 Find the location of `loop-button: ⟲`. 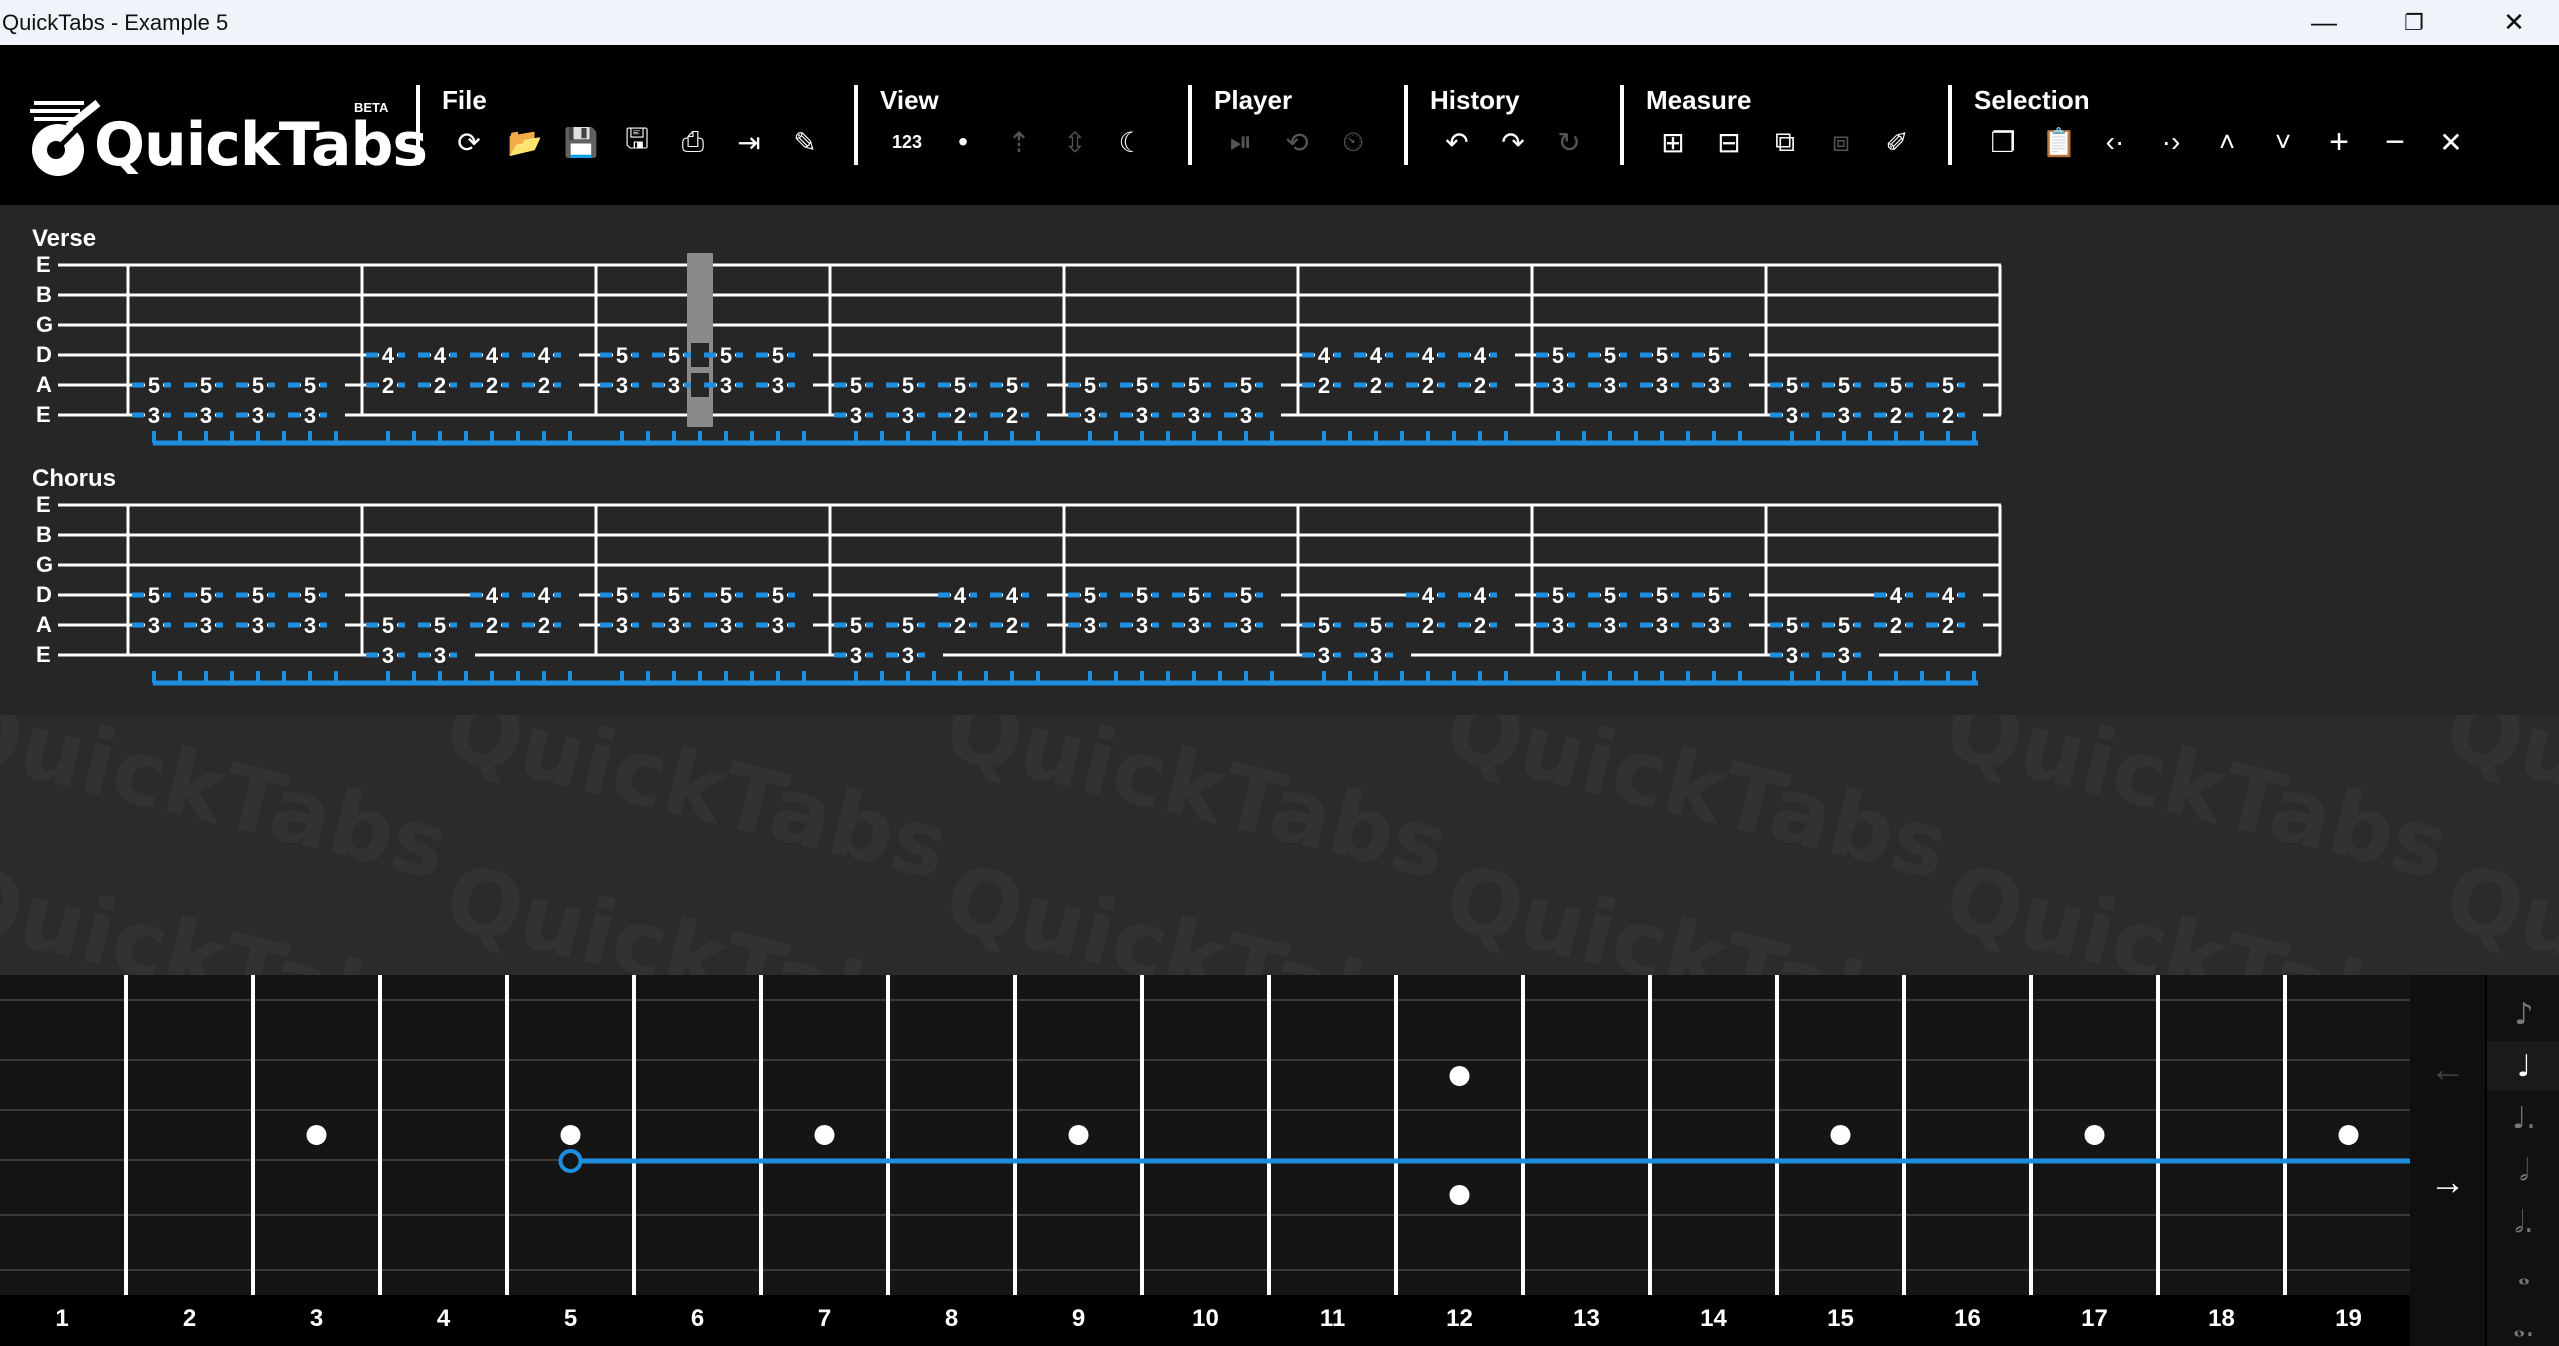

loop-button: ⟲ is located at coordinates (1297, 142).